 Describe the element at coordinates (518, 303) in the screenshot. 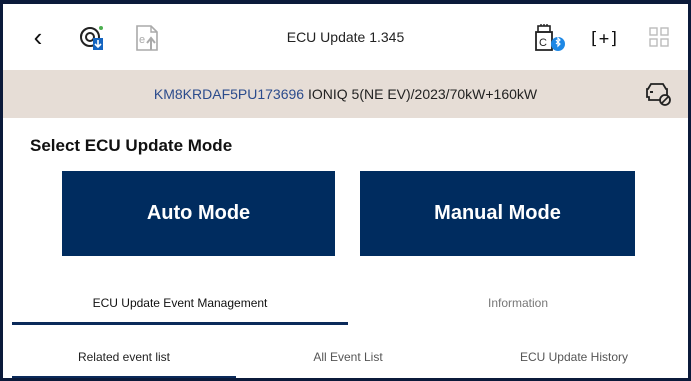

I see `tab-information: Information` at that location.